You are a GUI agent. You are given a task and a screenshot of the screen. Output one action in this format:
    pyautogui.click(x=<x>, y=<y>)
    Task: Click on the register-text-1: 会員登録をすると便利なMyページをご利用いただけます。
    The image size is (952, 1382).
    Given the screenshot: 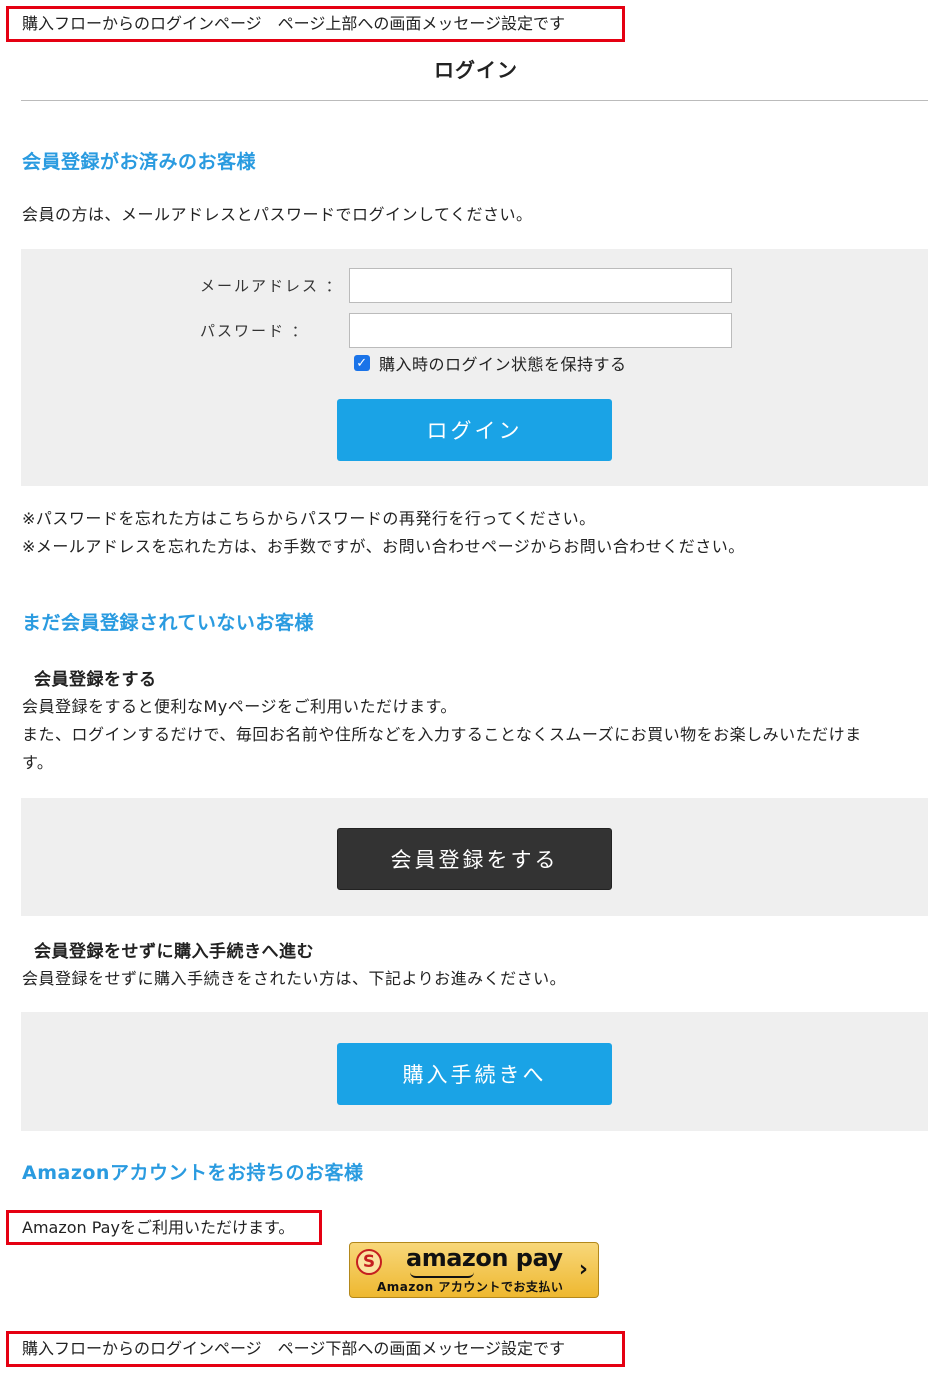 What is the action you would take?
    pyautogui.click(x=239, y=706)
    